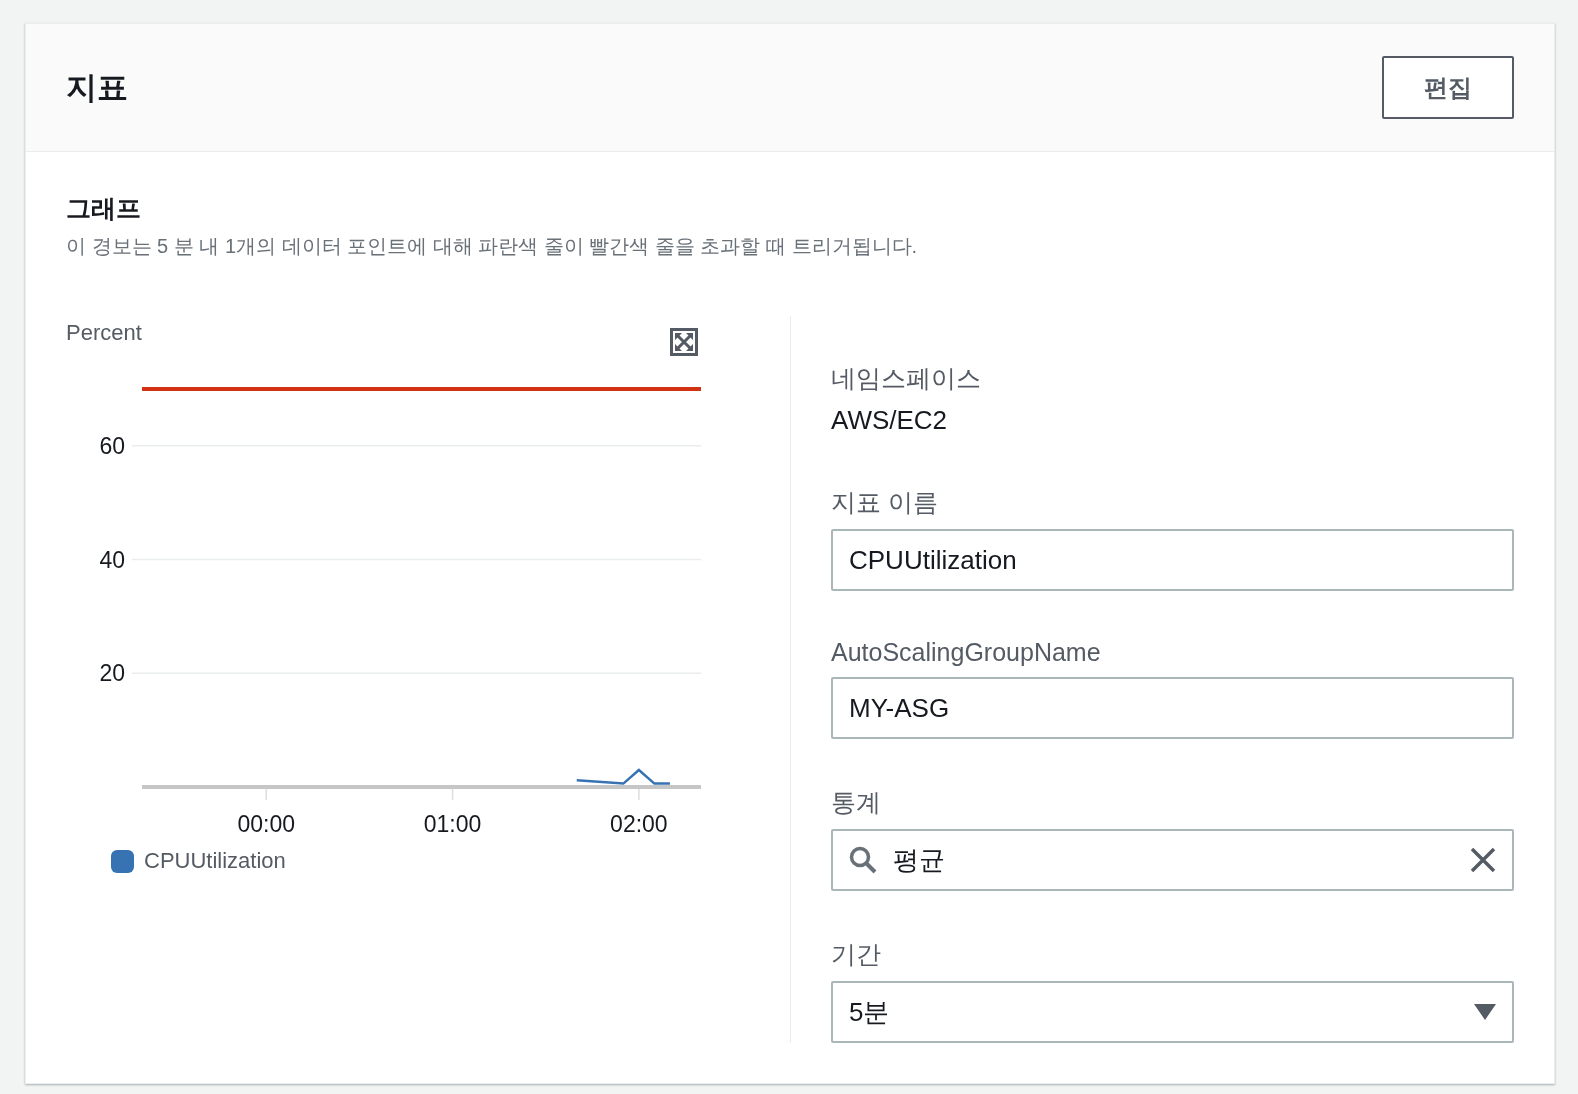 This screenshot has width=1578, height=1094. What do you see at coordinates (1172, 708) in the screenshot?
I see `input-field: MY-ASG` at bounding box center [1172, 708].